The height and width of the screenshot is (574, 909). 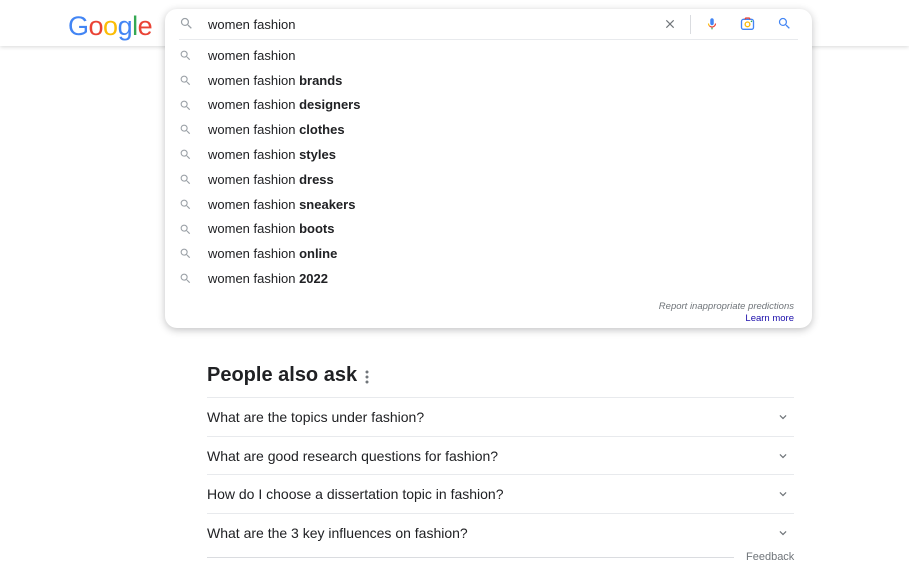 What do you see at coordinates (488, 204) in the screenshot?
I see `suggestion-item: women fashion sneakers` at bounding box center [488, 204].